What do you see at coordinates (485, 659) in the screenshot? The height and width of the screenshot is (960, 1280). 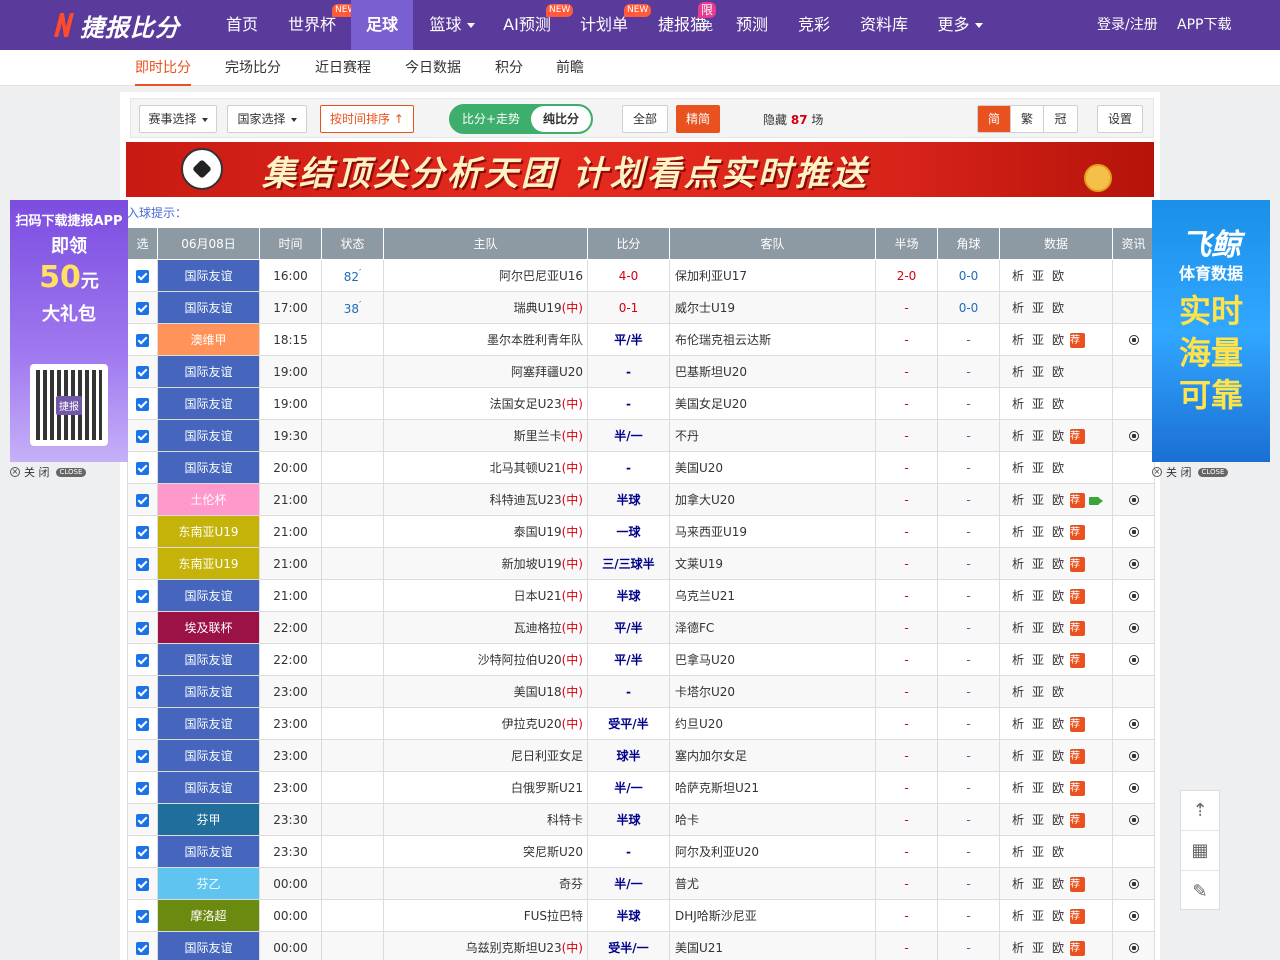 I see `home-team: 沙特阿拉伯U20(中)` at bounding box center [485, 659].